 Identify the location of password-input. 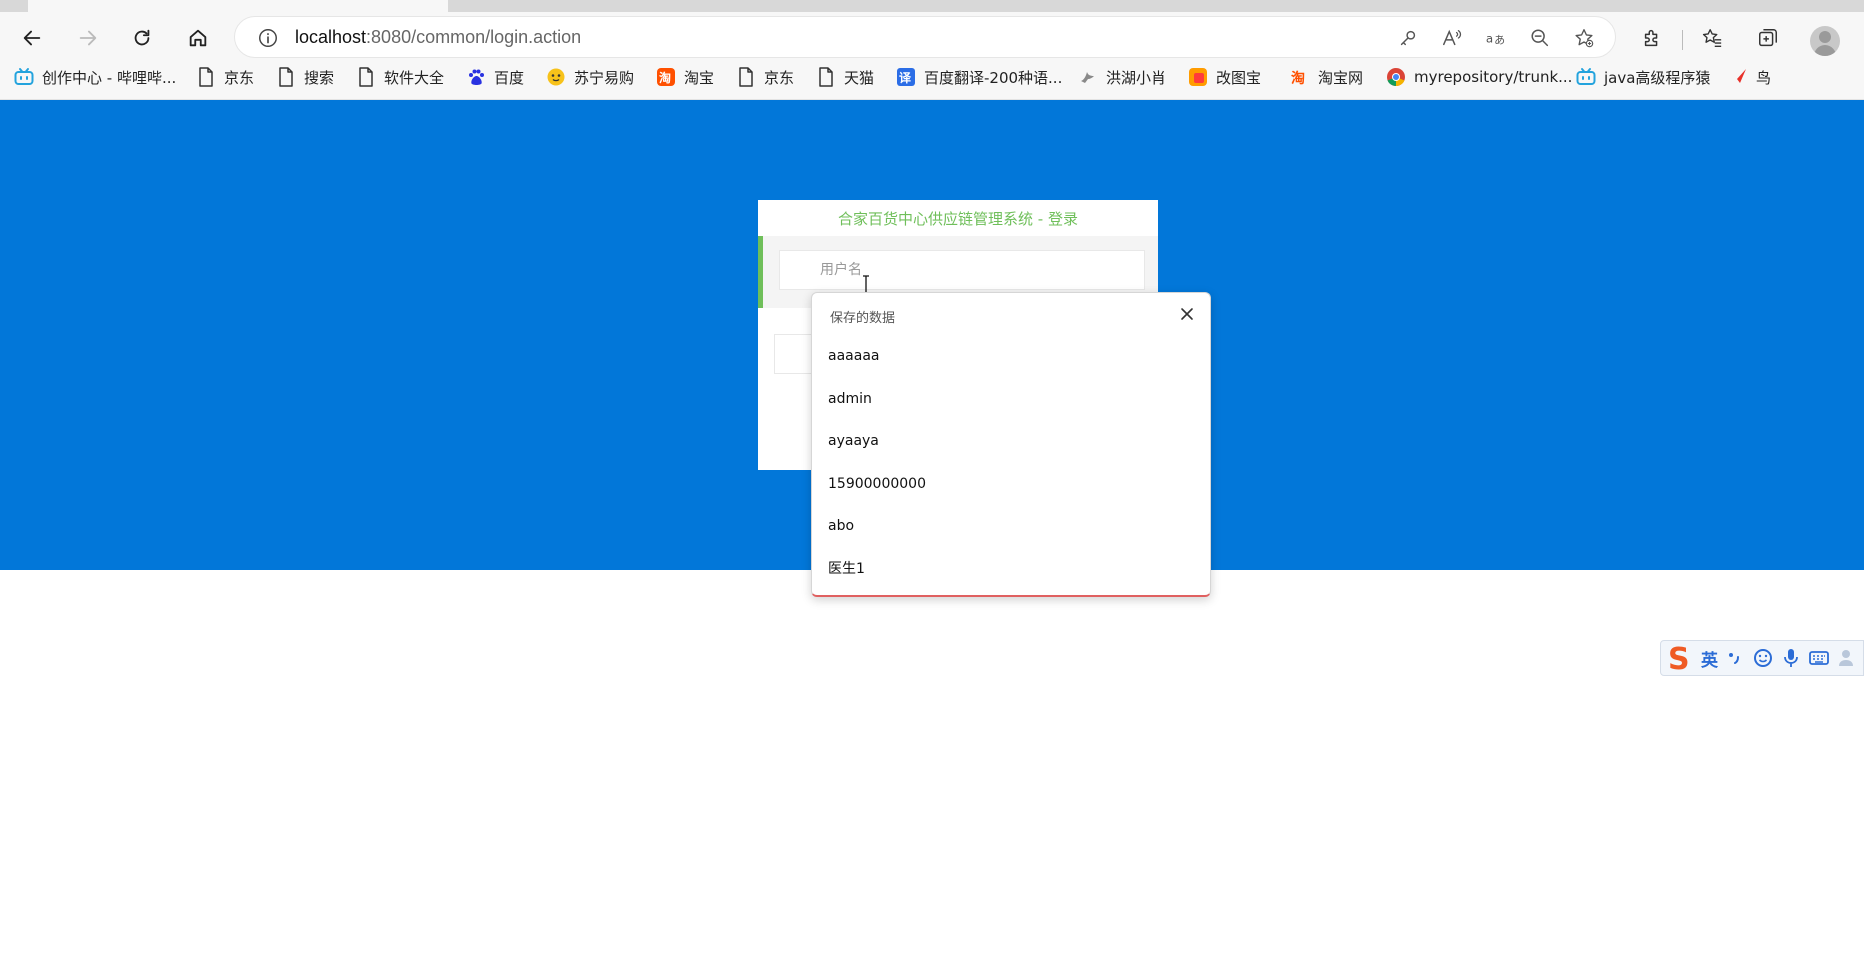
(794, 354).